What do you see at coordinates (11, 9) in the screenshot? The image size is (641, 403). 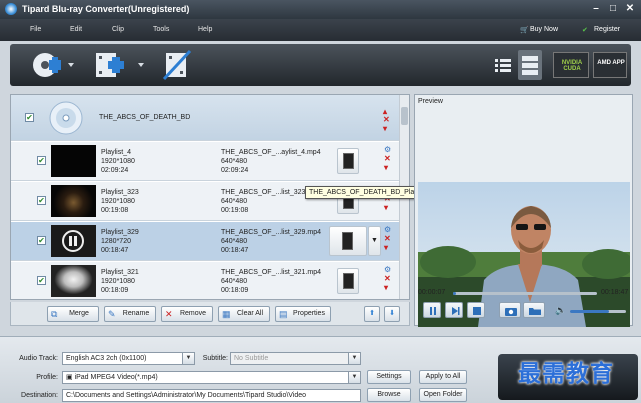 I see `app-logo-icon` at bounding box center [11, 9].